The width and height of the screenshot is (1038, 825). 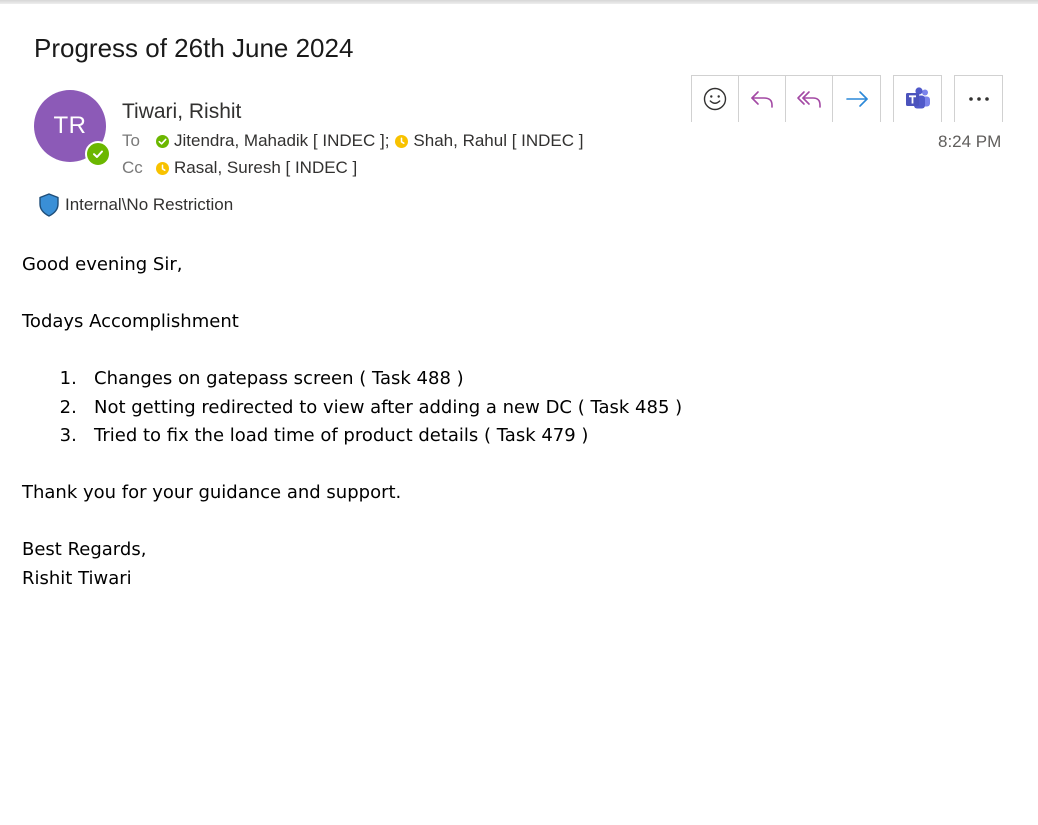 I want to click on shield-icon, so click(x=49, y=205).